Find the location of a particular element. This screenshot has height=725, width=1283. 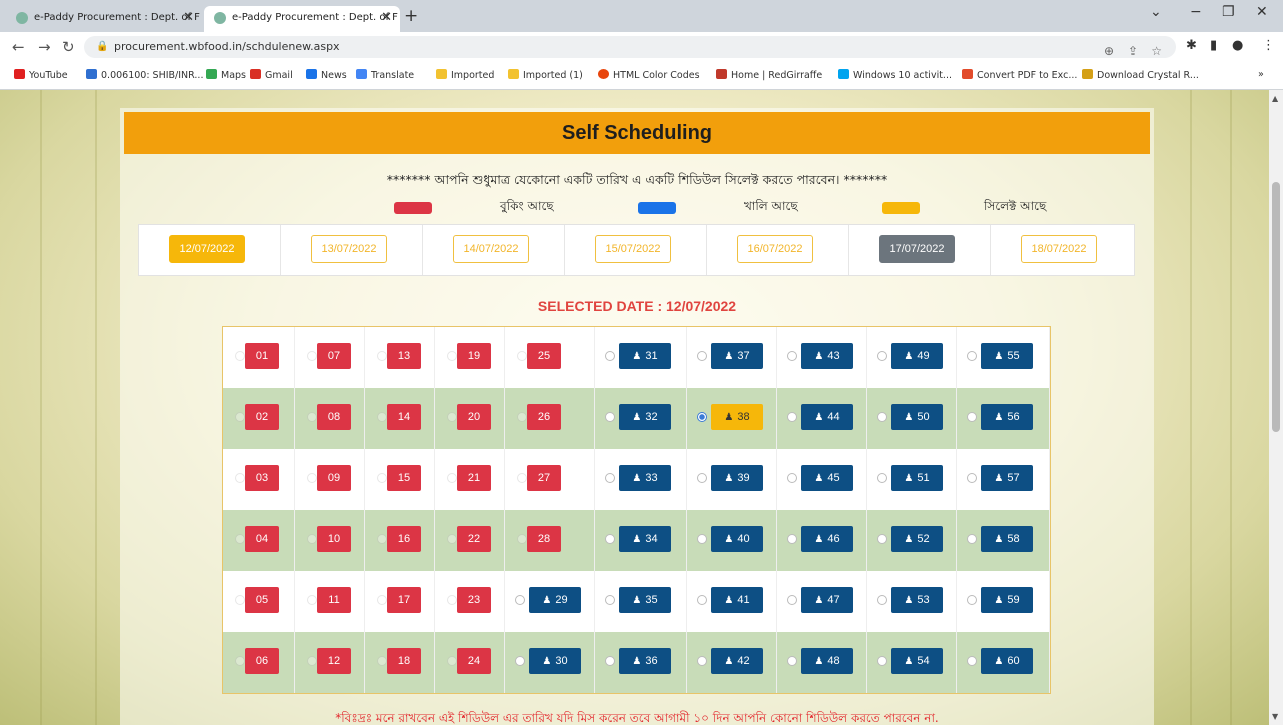

zoom-icon: ⊕ is located at coordinates (1109, 51).